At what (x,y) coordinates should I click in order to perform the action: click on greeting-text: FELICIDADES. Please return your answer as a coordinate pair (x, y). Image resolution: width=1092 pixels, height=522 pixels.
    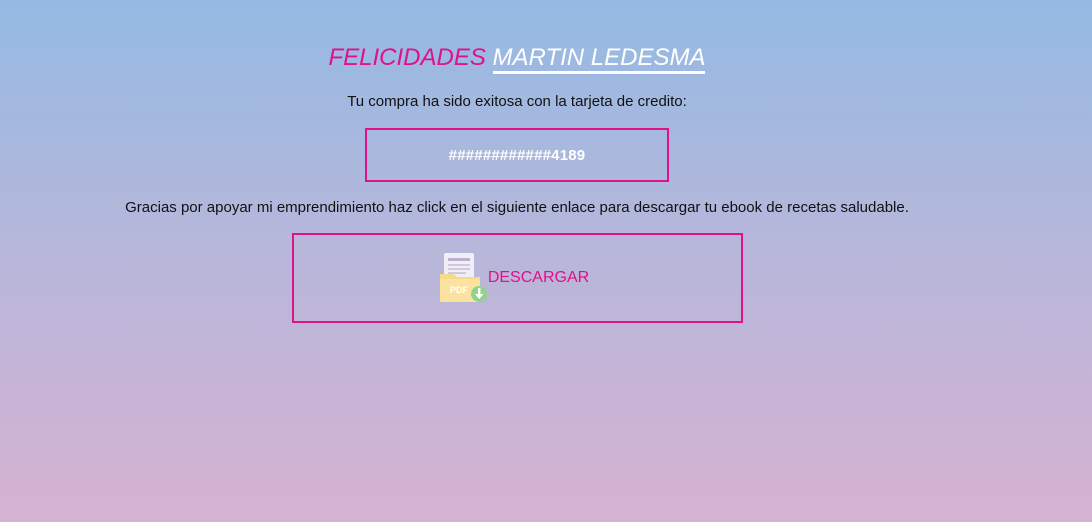
    Looking at the image, I should click on (407, 57).